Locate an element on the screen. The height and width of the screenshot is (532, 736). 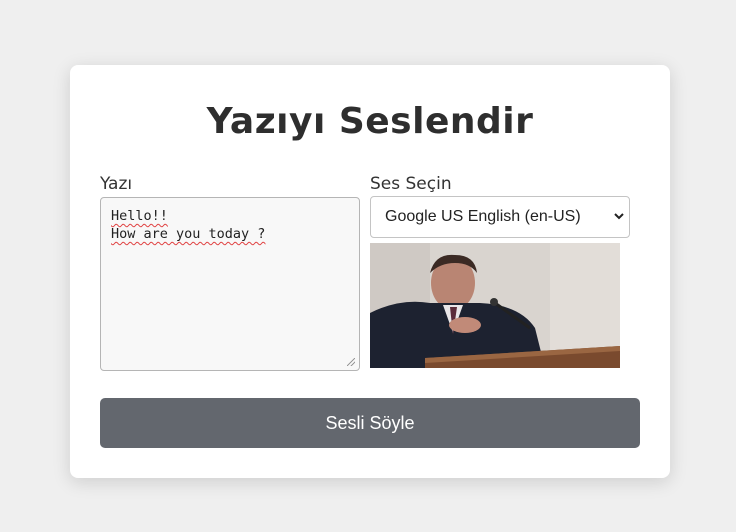
voice-select-value: Google US English (en-US) is located at coordinates (483, 216).